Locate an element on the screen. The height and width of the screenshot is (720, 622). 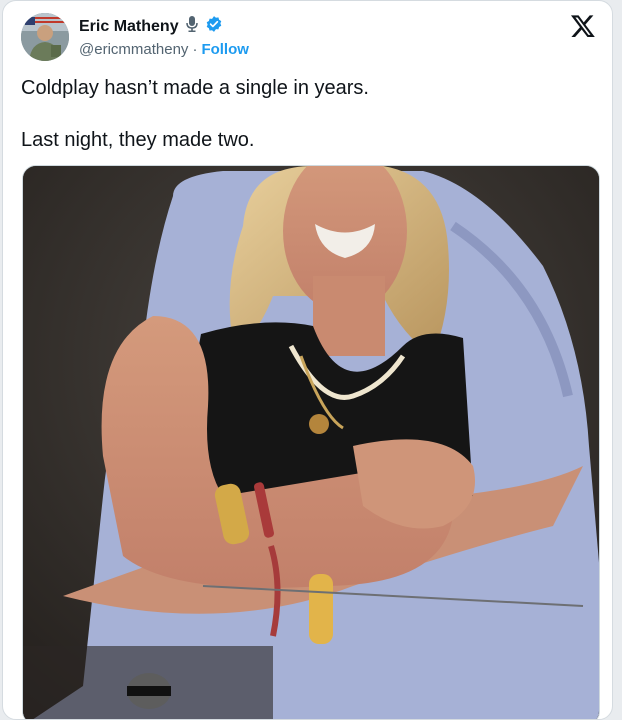
follow-button: Follow is located at coordinates (225, 49).